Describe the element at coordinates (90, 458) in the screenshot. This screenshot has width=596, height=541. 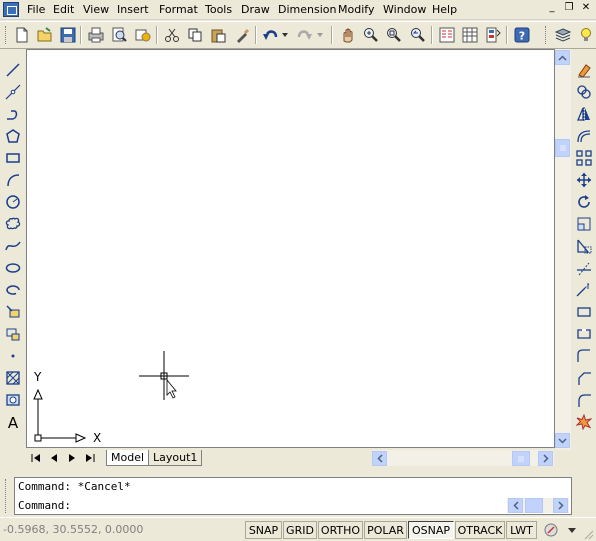
I see `last-tab-button` at that location.